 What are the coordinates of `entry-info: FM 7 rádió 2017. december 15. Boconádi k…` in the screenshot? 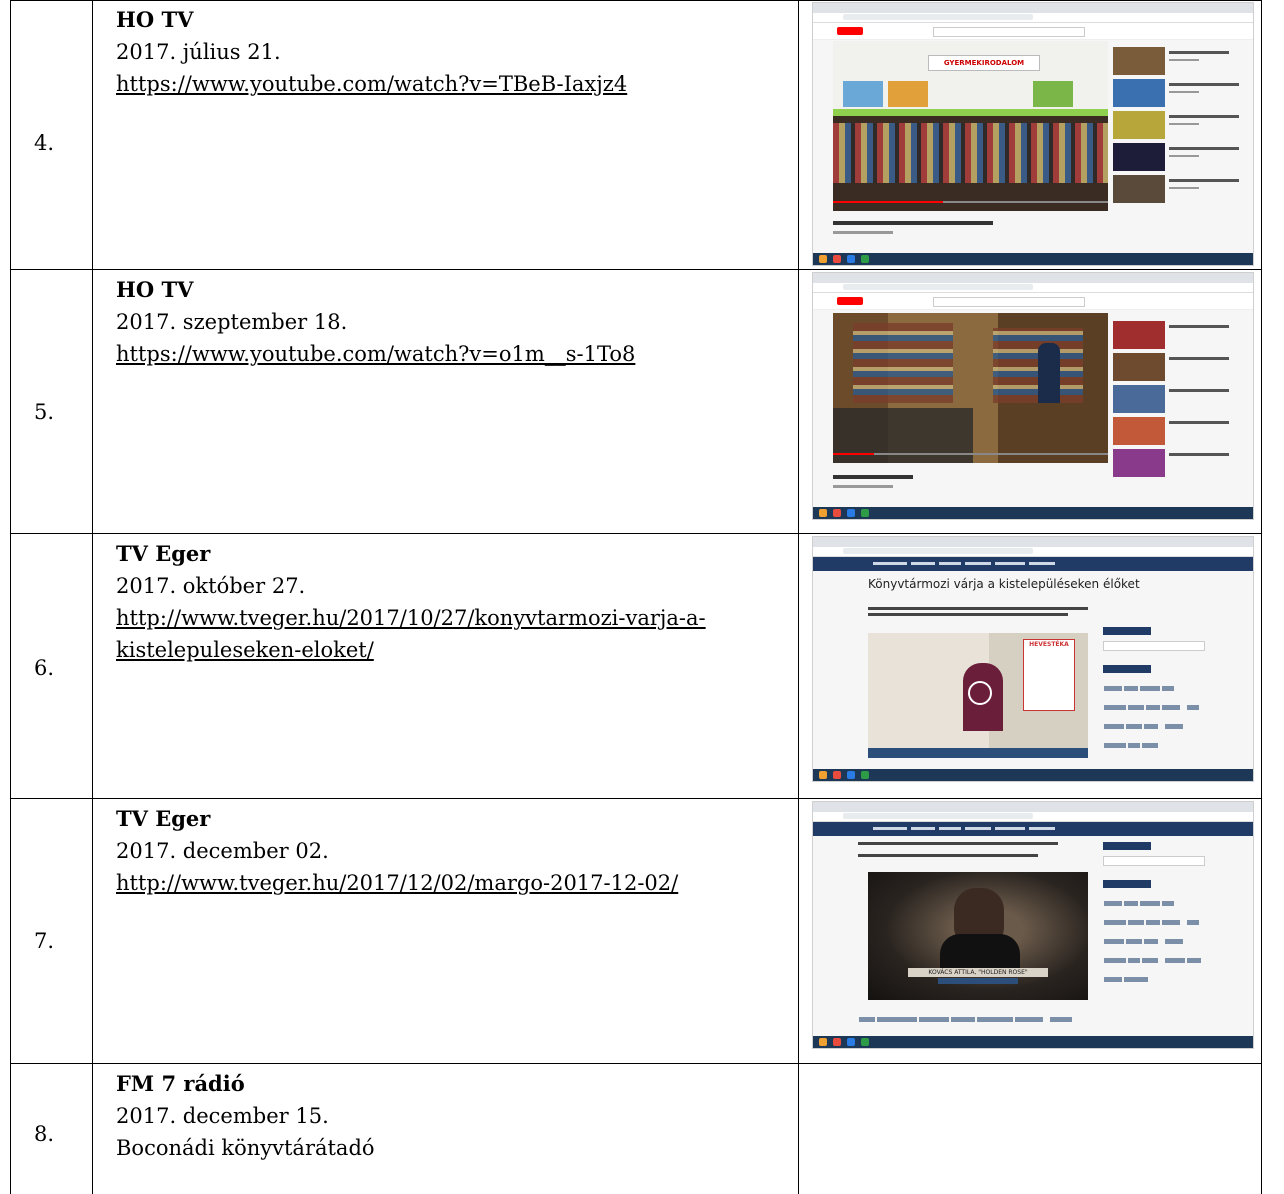 It's located at (456, 1116).